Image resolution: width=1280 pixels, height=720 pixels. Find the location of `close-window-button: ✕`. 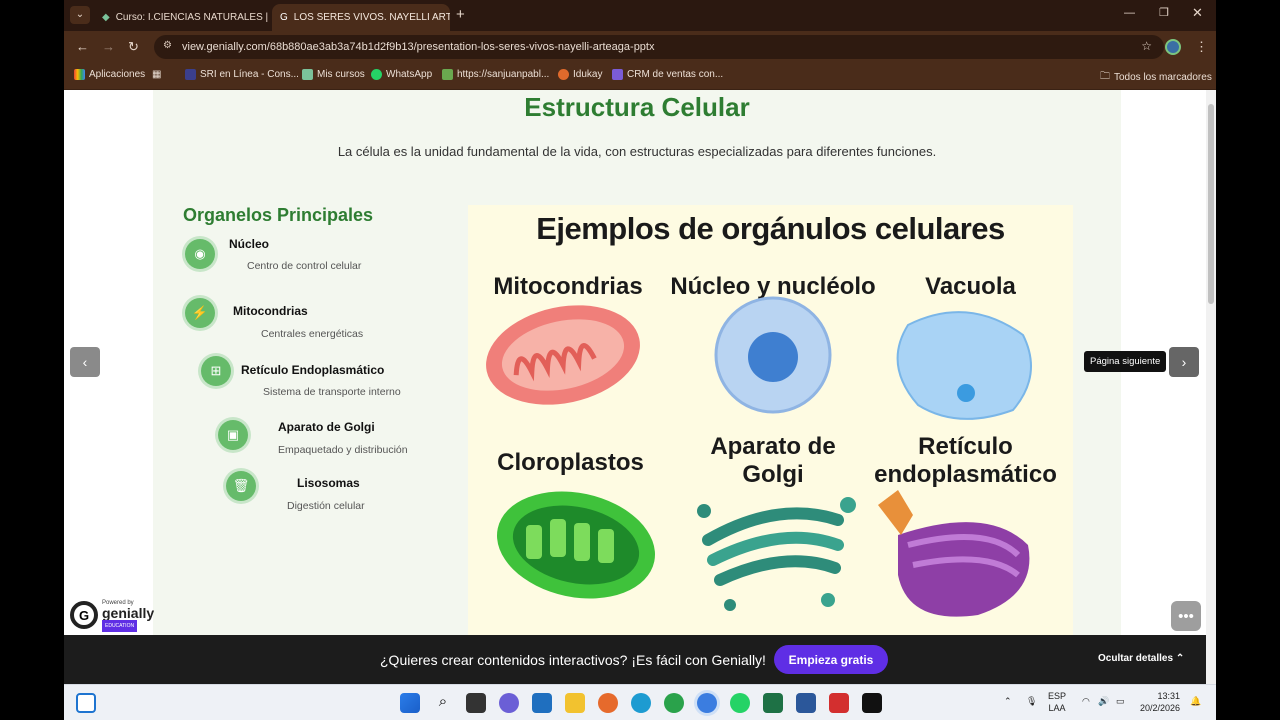

close-window-button: ✕ is located at coordinates (1197, 13).